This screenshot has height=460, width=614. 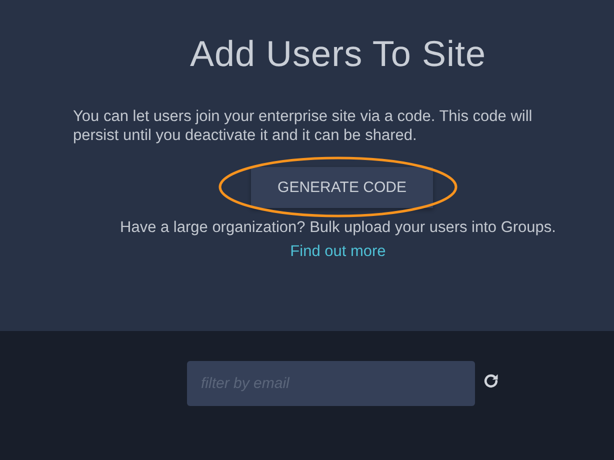 What do you see at coordinates (342, 187) in the screenshot?
I see `generate-code-button: GENERATE CODE` at bounding box center [342, 187].